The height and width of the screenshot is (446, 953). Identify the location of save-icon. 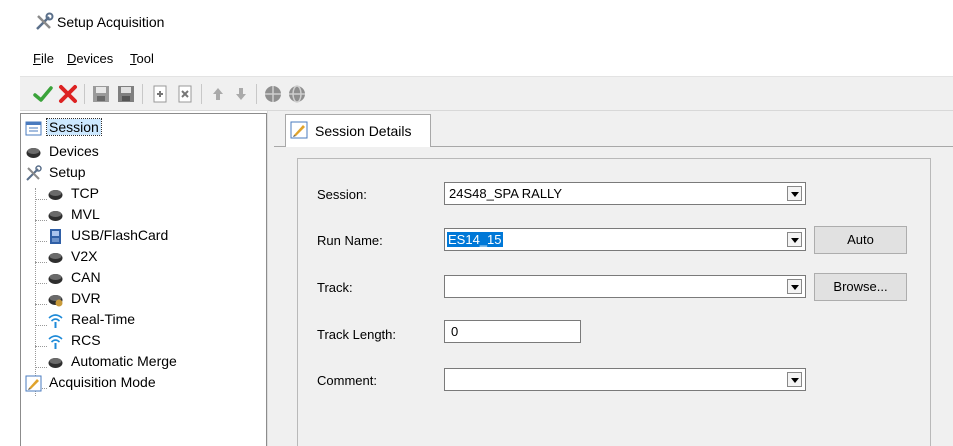
(101, 94).